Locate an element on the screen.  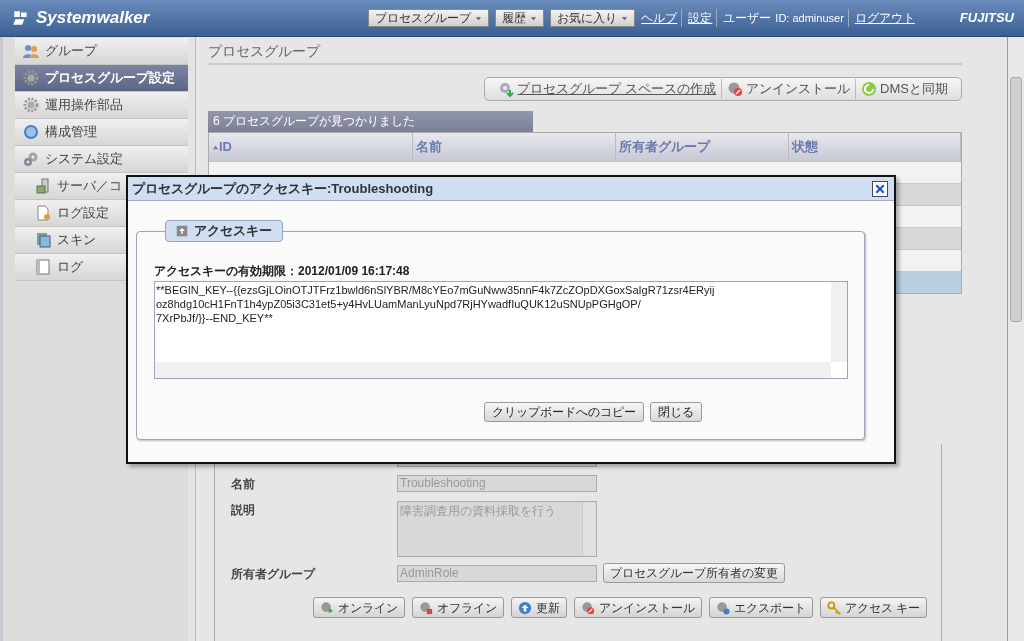
brand-logo: FUJITSU is located at coordinates (986, 18).